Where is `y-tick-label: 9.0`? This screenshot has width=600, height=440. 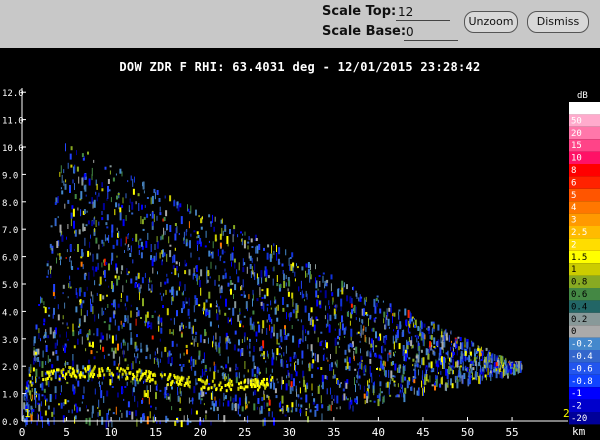
y-tick-label: 9.0 is located at coordinates (10, 176).